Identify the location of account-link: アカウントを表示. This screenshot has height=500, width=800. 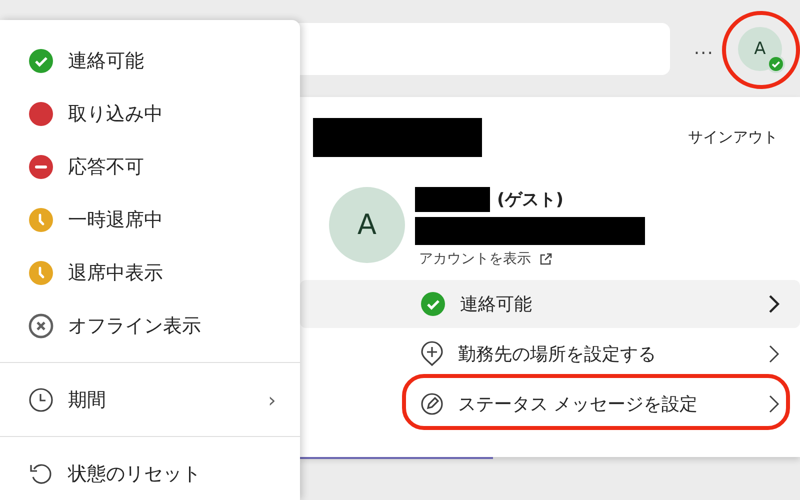
(532, 259).